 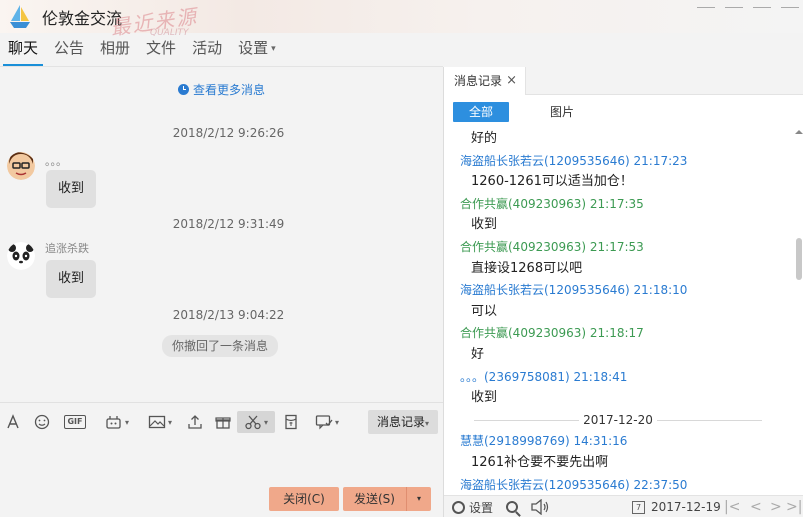 I want to click on history-message-text: 1260-1261可以适当加仓！, so click(x=618, y=182).